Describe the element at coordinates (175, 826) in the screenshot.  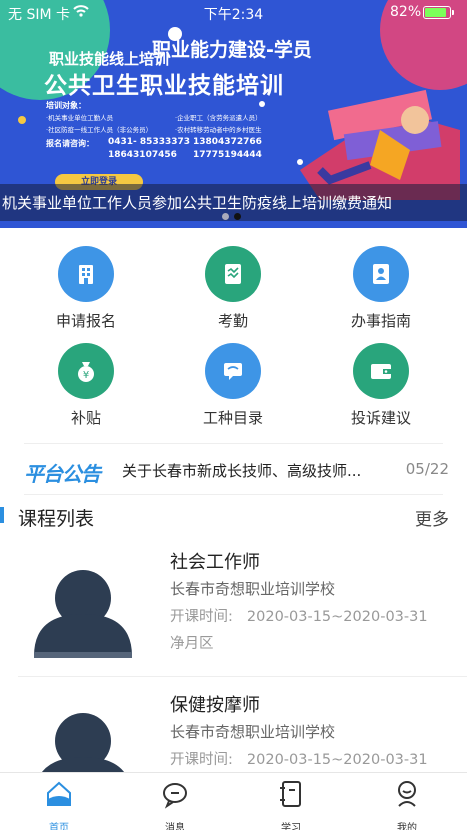
I see `tab-label: 消息` at that location.